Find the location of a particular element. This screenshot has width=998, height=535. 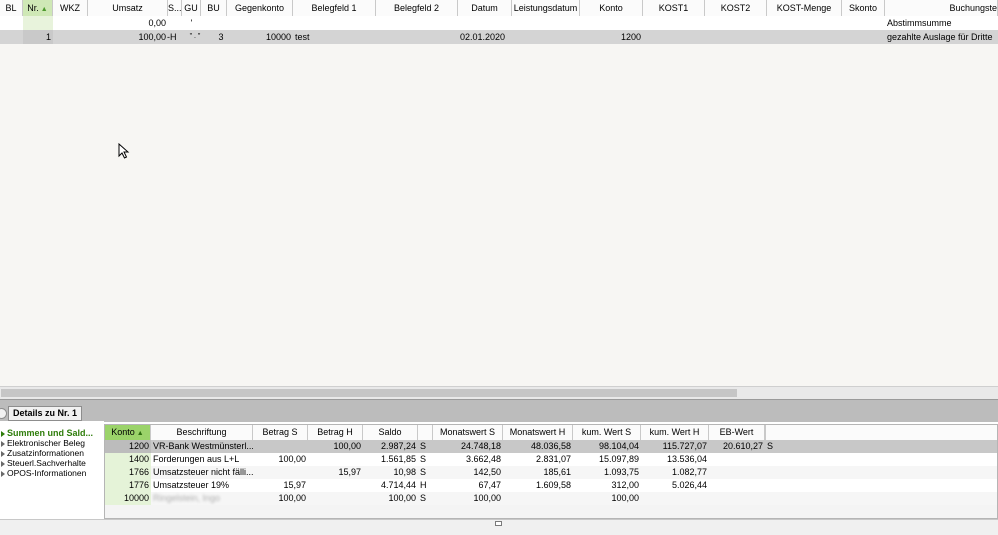

bcol-monatswert-h: Monatswert H is located at coordinates (538, 432).